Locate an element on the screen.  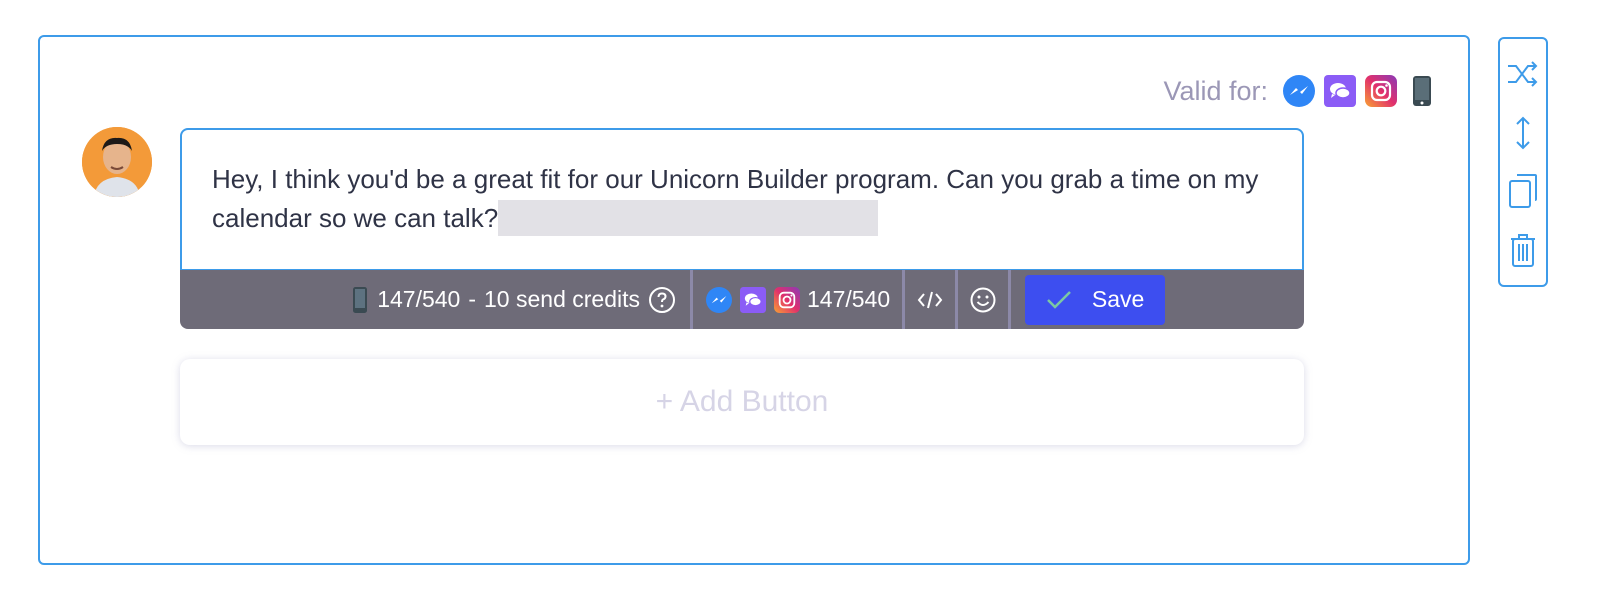
side-toolbar is located at coordinates (1523, 162).